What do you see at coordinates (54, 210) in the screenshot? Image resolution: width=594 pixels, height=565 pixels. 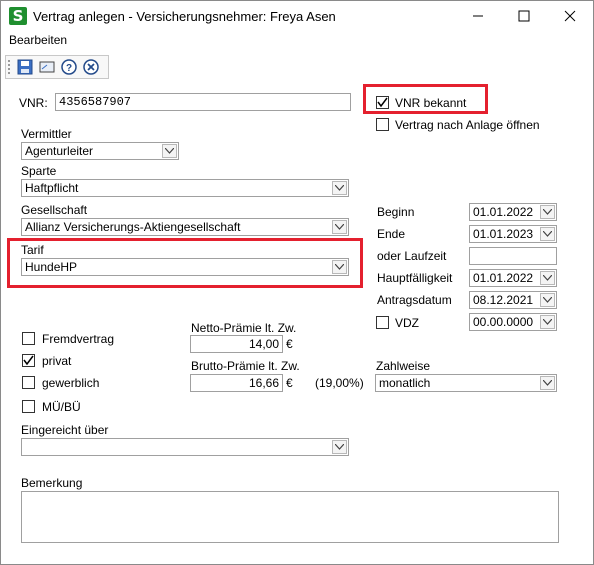 I see `gesellschaft-label: Gesellschaft` at bounding box center [54, 210].